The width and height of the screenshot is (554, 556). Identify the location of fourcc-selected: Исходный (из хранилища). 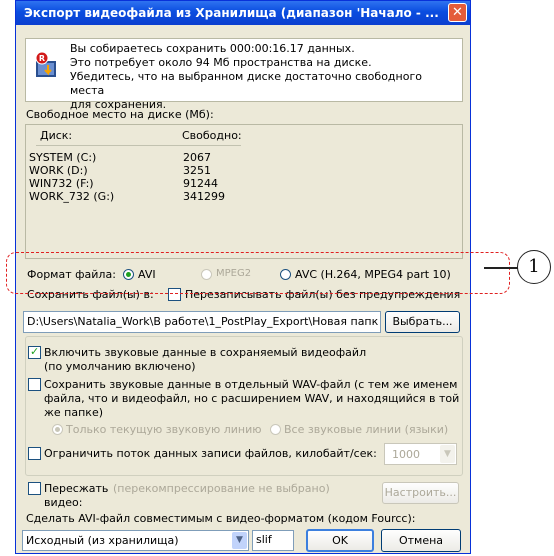
(102, 540).